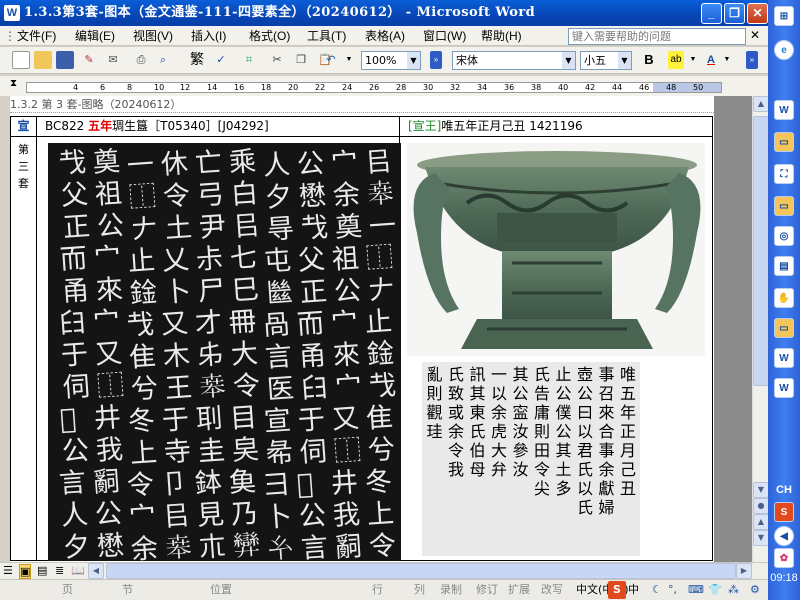 Image resolution: width=800 pixels, height=600 pixels. I want to click on menu-format: 格式(O), so click(269, 36).